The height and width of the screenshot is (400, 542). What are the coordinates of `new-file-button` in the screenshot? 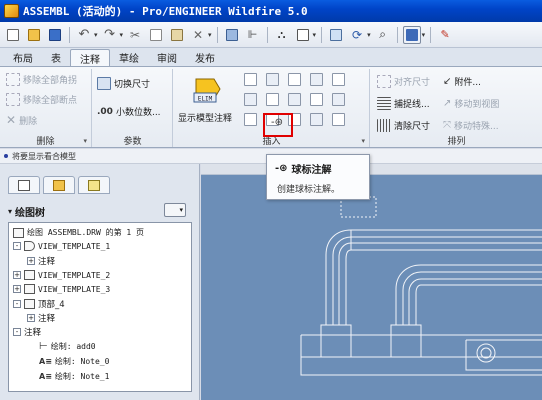 It's located at (13, 35).